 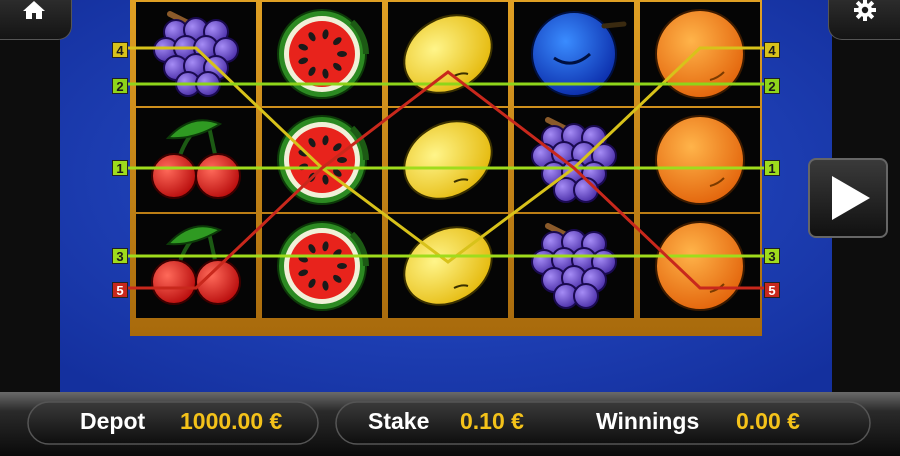 What do you see at coordinates (772, 86) in the screenshot?
I see `payline-label-2-right: 2` at bounding box center [772, 86].